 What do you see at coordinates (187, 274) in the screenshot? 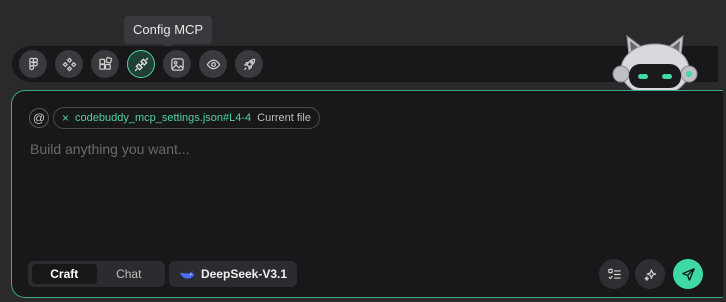
I see `whale-icon` at bounding box center [187, 274].